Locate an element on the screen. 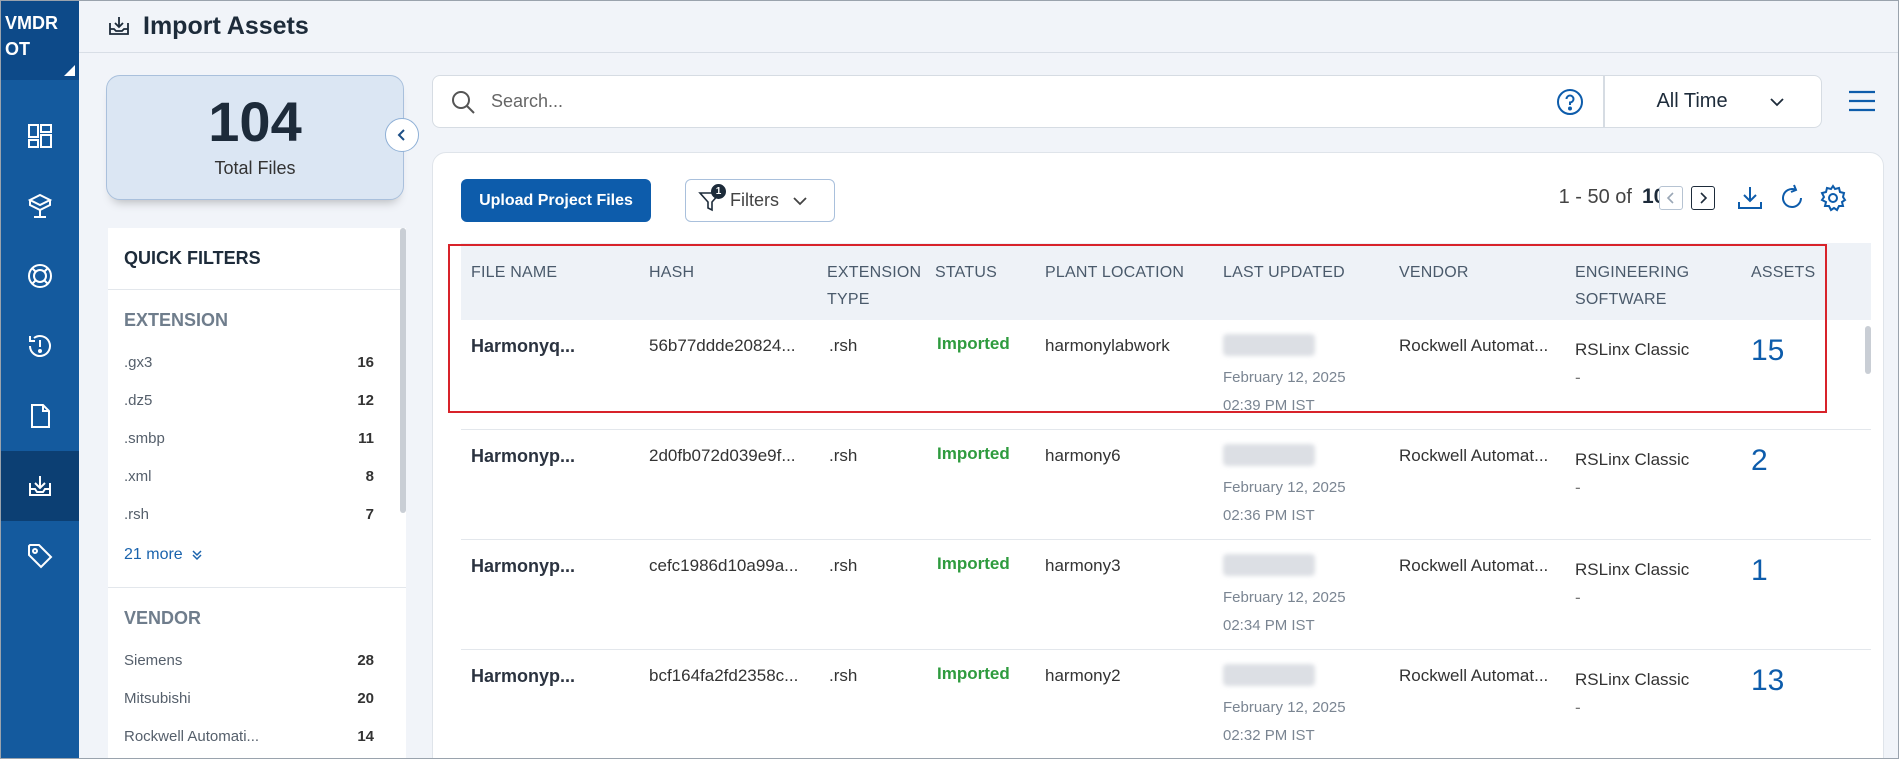 The width and height of the screenshot is (1899, 759). engineering-software-name: RSLinx Classic is located at coordinates (1632, 679).